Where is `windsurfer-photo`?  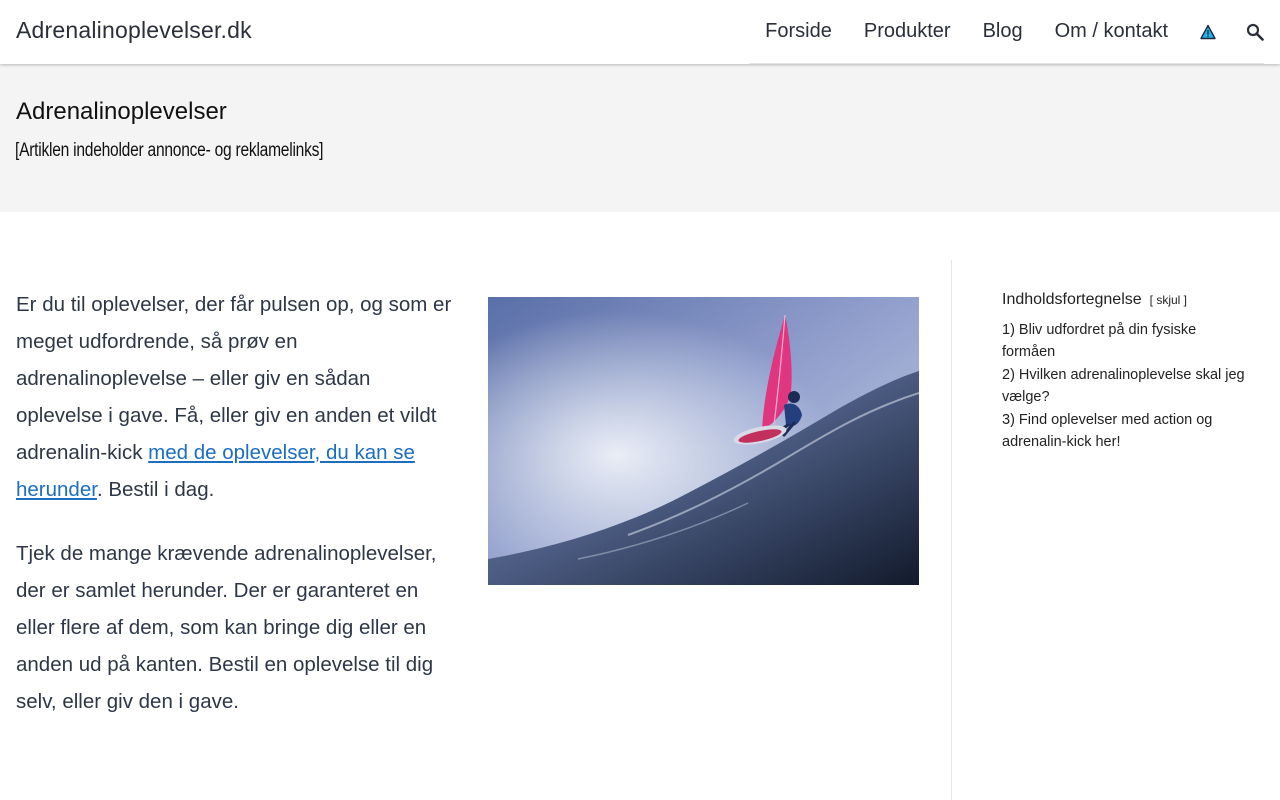 windsurfer-photo is located at coordinates (703, 441).